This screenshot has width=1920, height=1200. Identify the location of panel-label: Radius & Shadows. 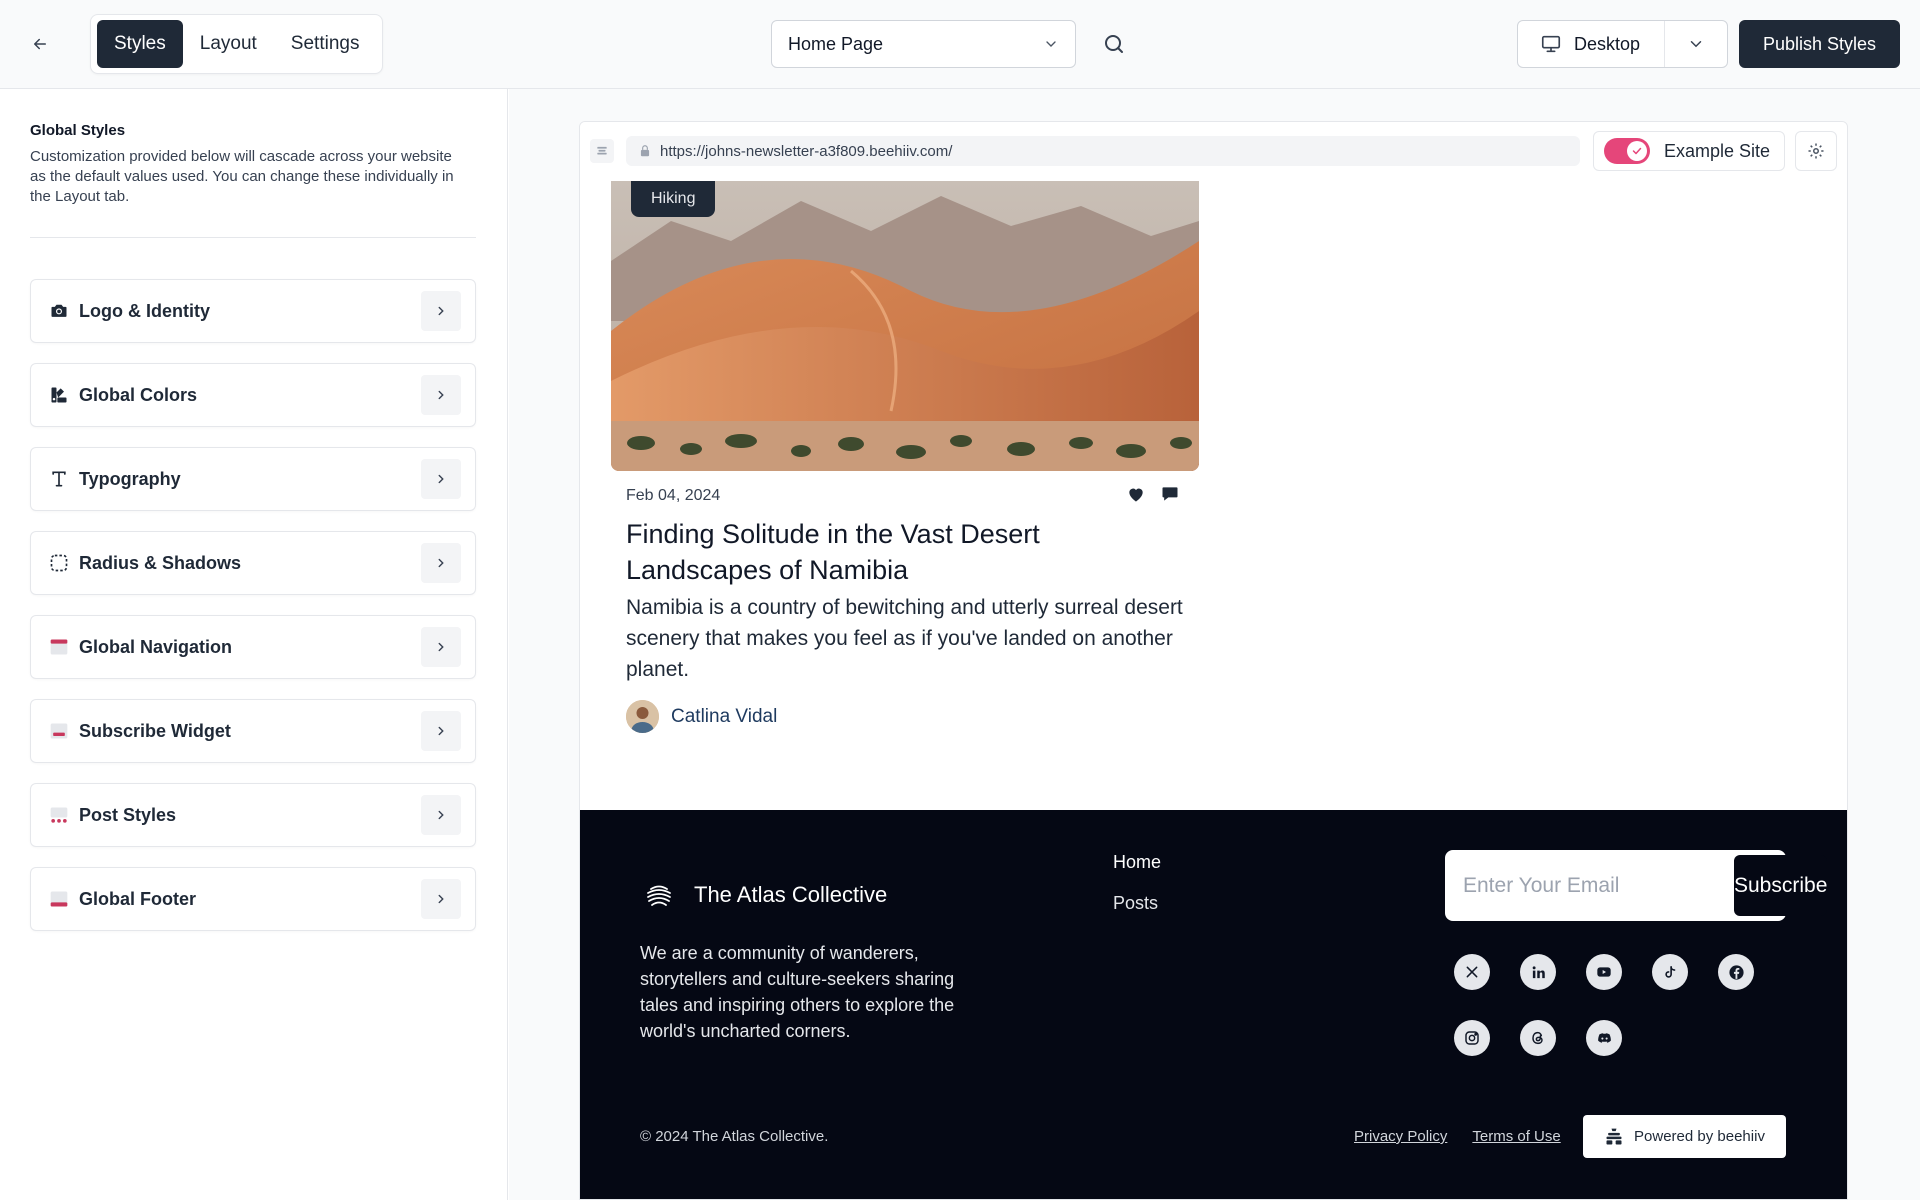
(160, 562).